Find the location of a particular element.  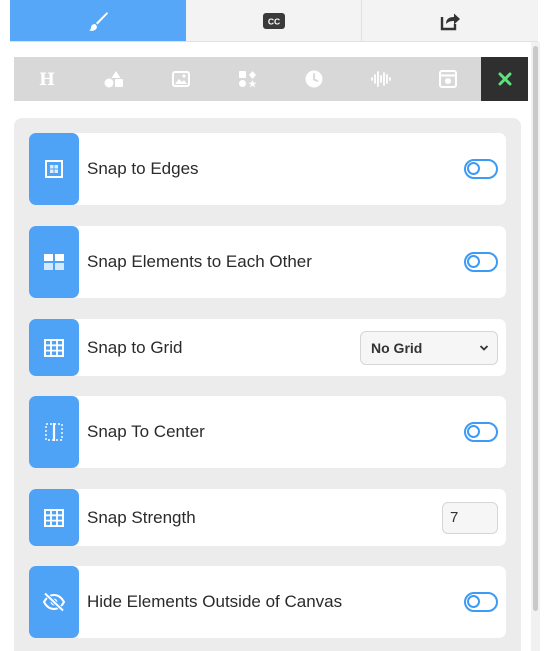

audio-wave-icon is located at coordinates (381, 79).